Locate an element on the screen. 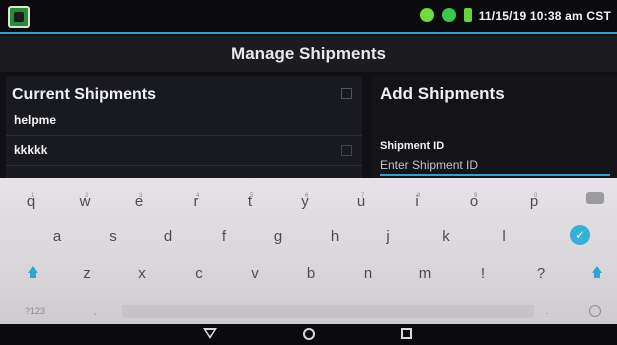 Image resolution: width=617 pixels, height=345 pixels. key-n: n is located at coordinates (368, 274).